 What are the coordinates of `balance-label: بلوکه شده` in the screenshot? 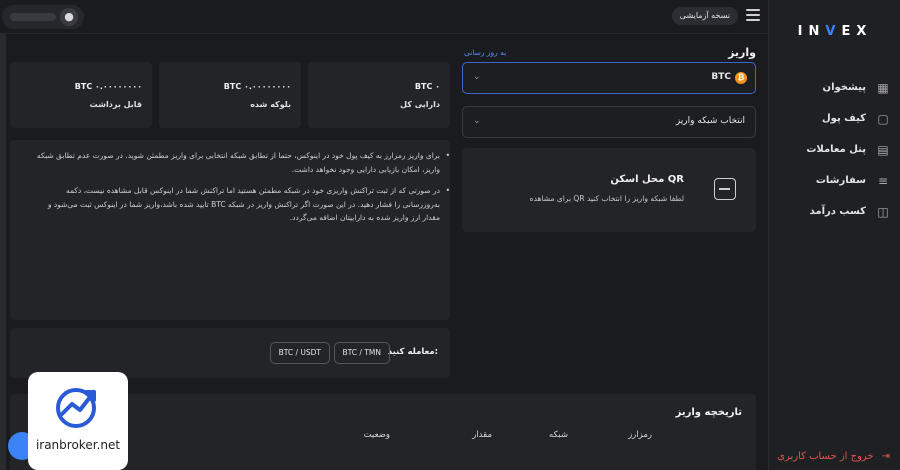 It's located at (270, 104).